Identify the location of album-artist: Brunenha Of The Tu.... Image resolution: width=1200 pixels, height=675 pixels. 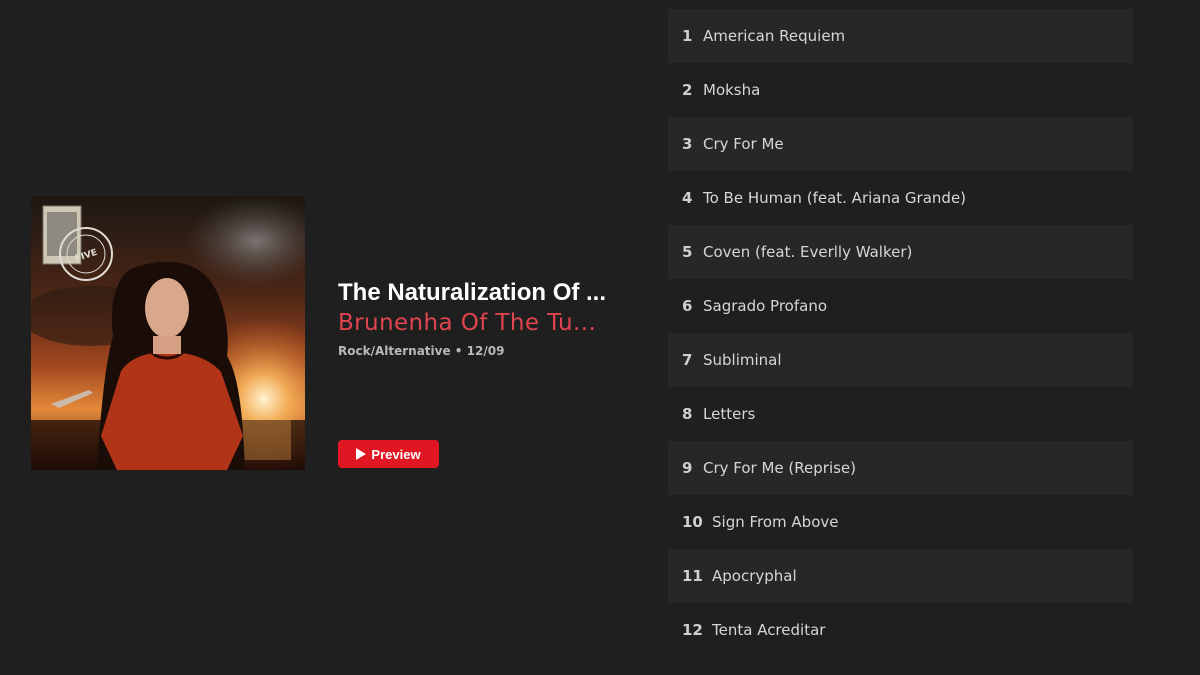
(493, 323).